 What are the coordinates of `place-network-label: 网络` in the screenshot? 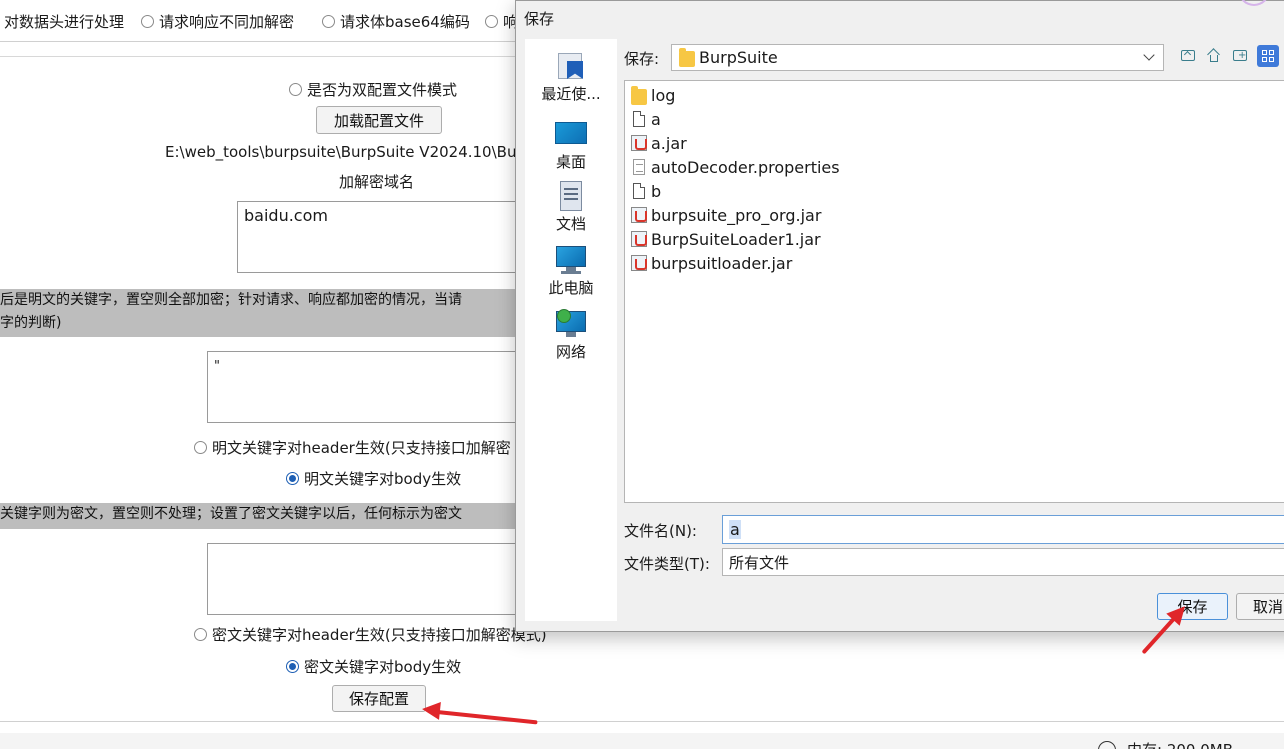 It's located at (570, 352).